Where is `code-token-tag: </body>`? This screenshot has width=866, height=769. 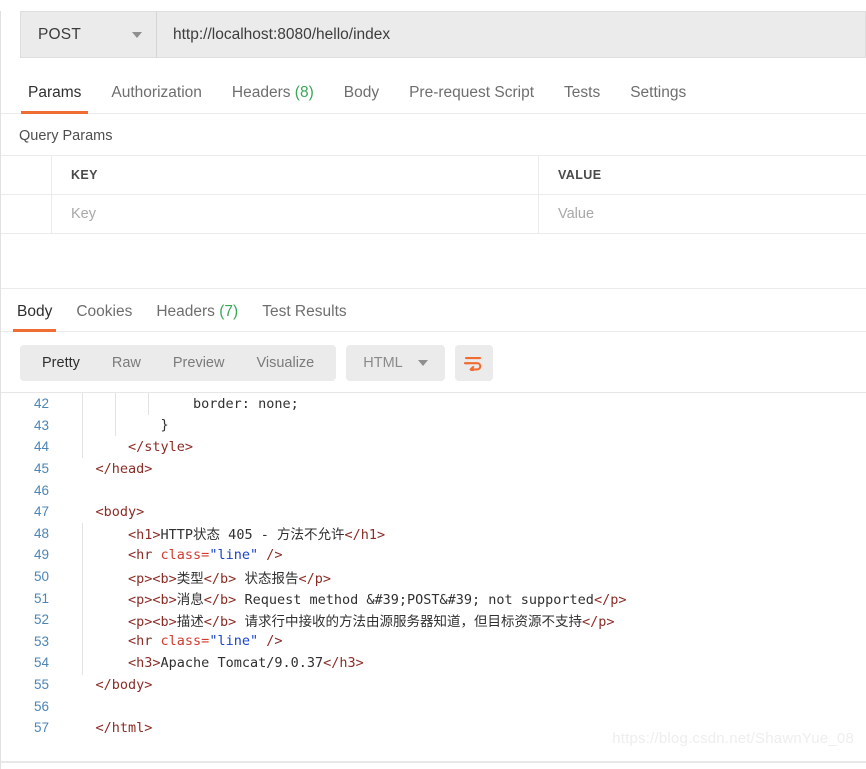
code-token-tag: </body> is located at coordinates (108, 684).